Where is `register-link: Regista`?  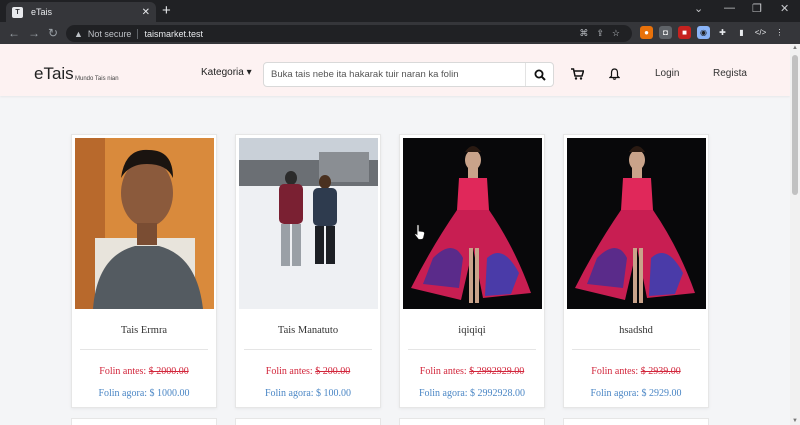
register-link: Regista is located at coordinates (730, 73).